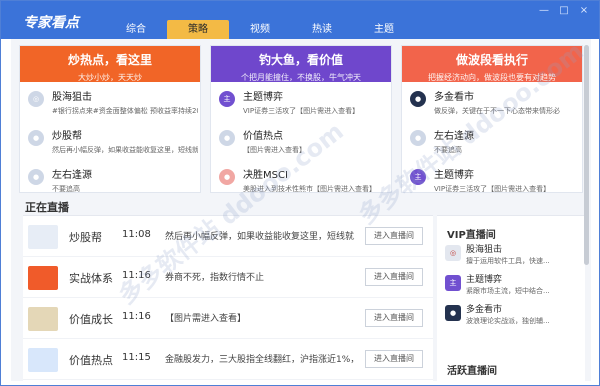  I want to click on live-name: 炒股帮, so click(85, 237).